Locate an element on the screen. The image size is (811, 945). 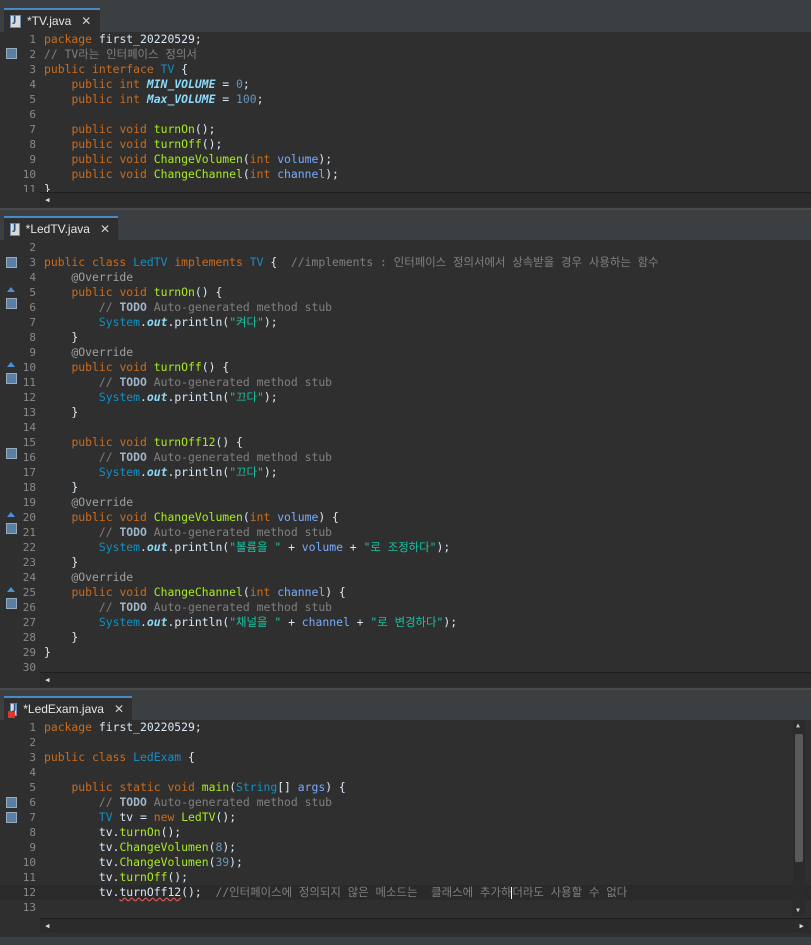
line-number: 30 is located at coordinates (29, 666).